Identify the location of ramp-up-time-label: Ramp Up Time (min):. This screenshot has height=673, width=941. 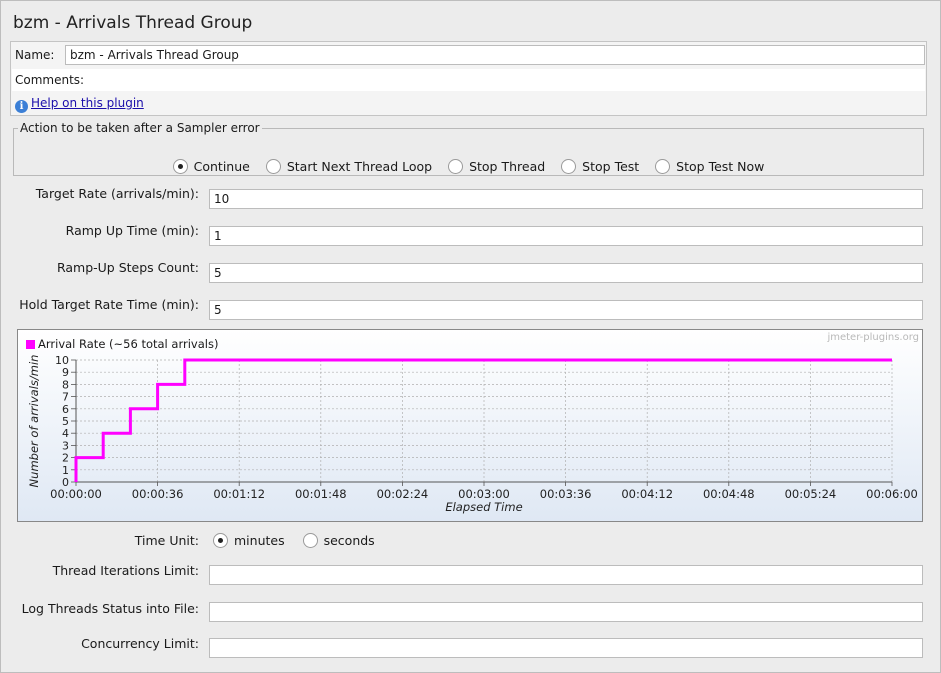
(132, 230).